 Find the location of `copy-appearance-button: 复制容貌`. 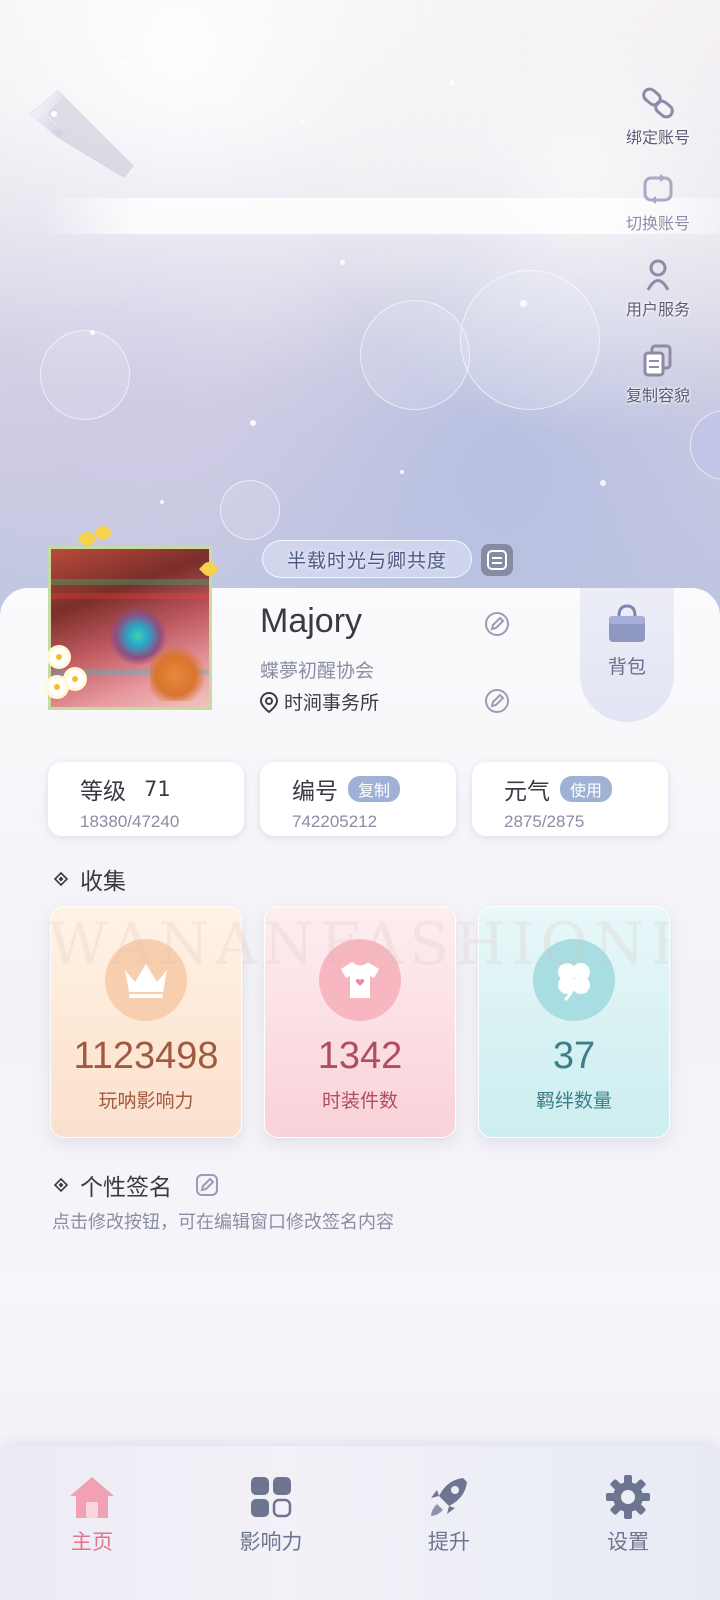

copy-appearance-button: 复制容貌 is located at coordinates (658, 385).